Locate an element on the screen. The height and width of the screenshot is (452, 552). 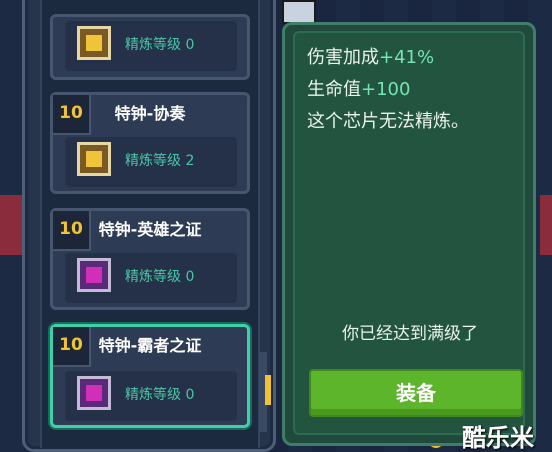
hp-value: +100 is located at coordinates (386, 89).